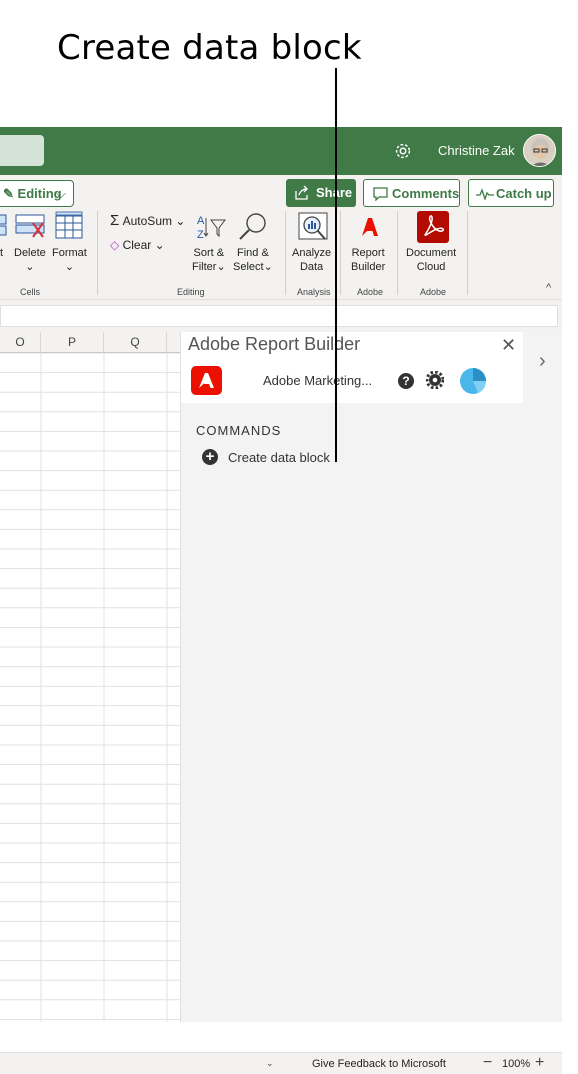 This screenshot has width=578, height=1074. I want to click on document-cloud-label: Document Cloud, so click(431, 260).